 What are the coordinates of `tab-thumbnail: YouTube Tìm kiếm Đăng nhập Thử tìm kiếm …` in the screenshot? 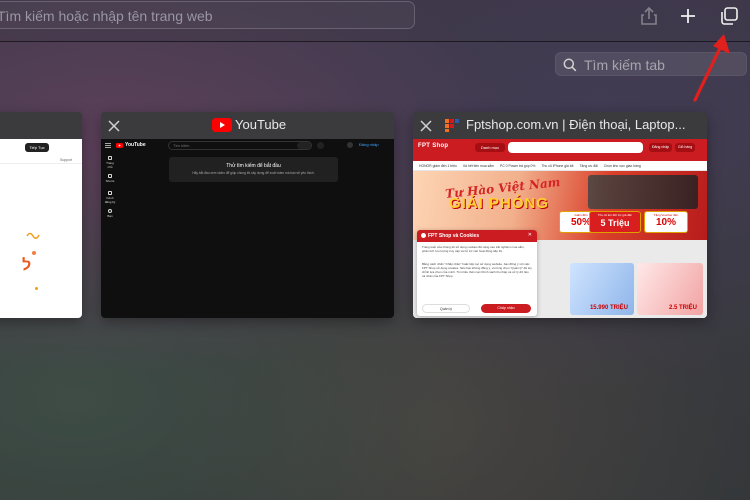 It's located at (247, 228).